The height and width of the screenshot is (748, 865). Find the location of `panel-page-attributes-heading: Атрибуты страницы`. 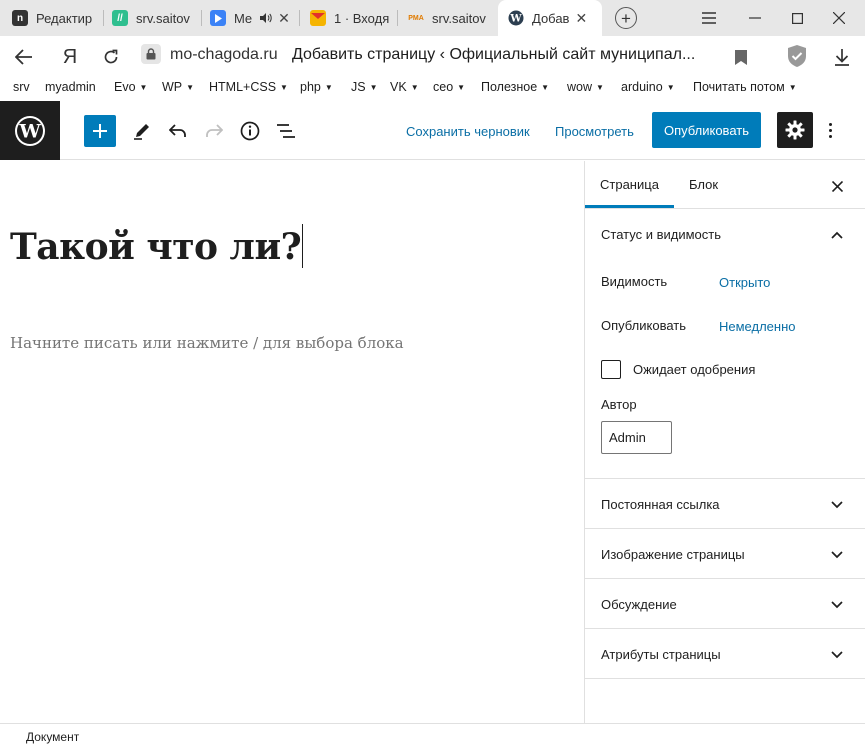

panel-page-attributes-heading: Атрибуты страницы is located at coordinates (661, 654).